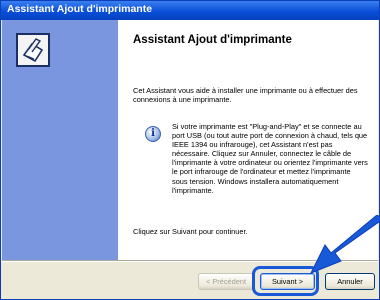  What do you see at coordinates (80, 9) in the screenshot?
I see `window-title: Assistant Ajout d'imprimante` at bounding box center [80, 9].